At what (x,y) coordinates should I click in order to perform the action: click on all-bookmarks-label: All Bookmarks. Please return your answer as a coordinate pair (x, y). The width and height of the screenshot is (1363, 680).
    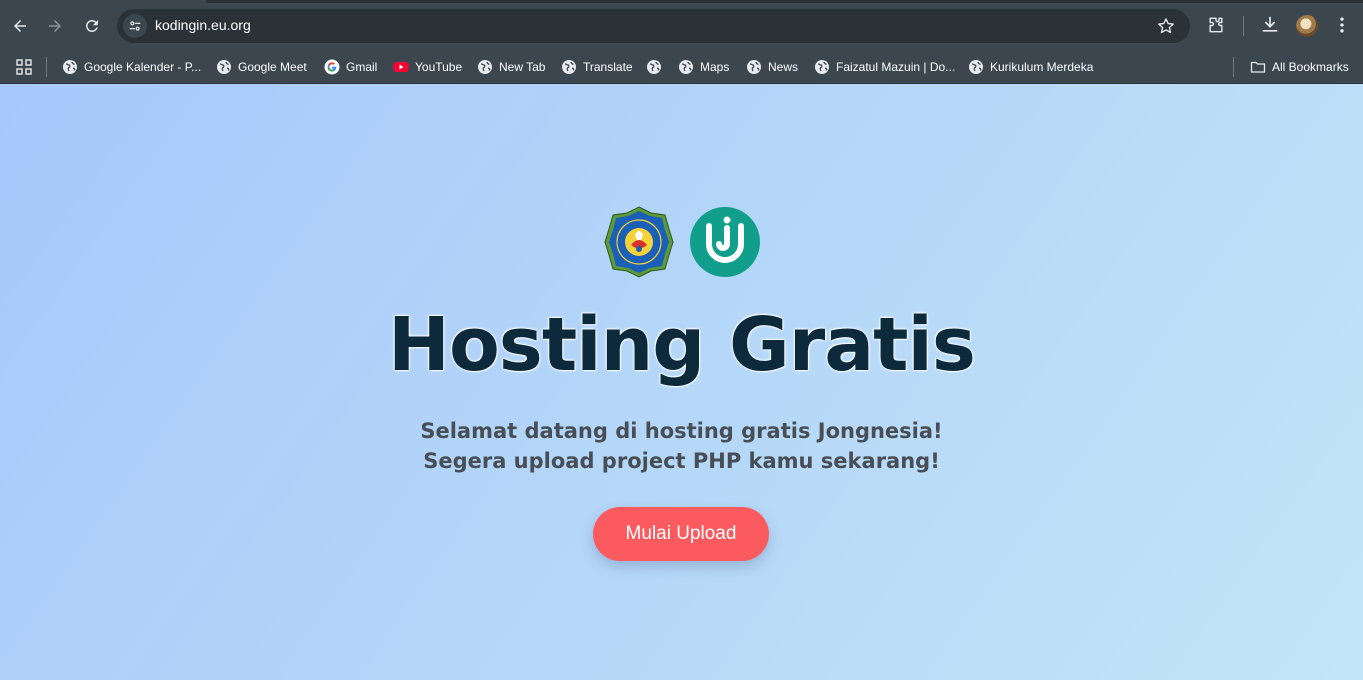
    Looking at the image, I should click on (1310, 67).